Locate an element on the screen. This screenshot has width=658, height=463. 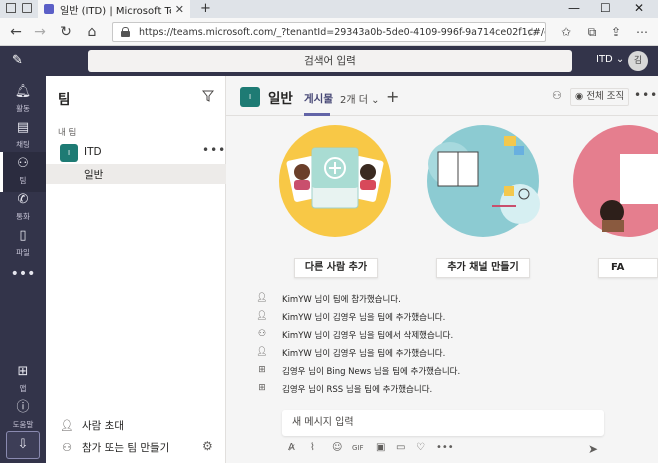
filter-icon is located at coordinates (208, 96).